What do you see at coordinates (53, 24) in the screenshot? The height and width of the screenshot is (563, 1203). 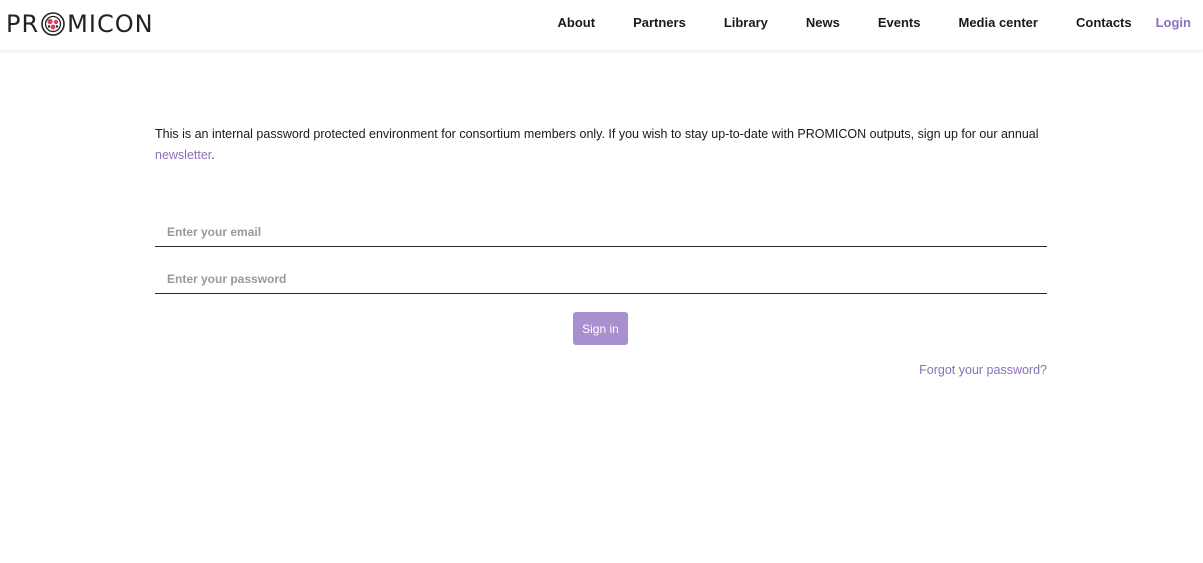 I see `promicon-o-icon` at bounding box center [53, 24].